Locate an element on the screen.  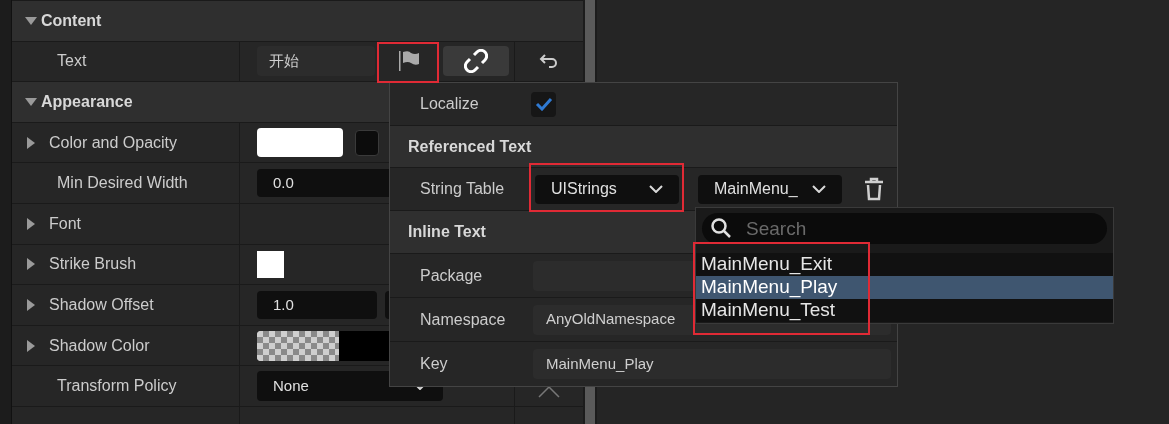
string-table-label: String Table is located at coordinates (462, 189).